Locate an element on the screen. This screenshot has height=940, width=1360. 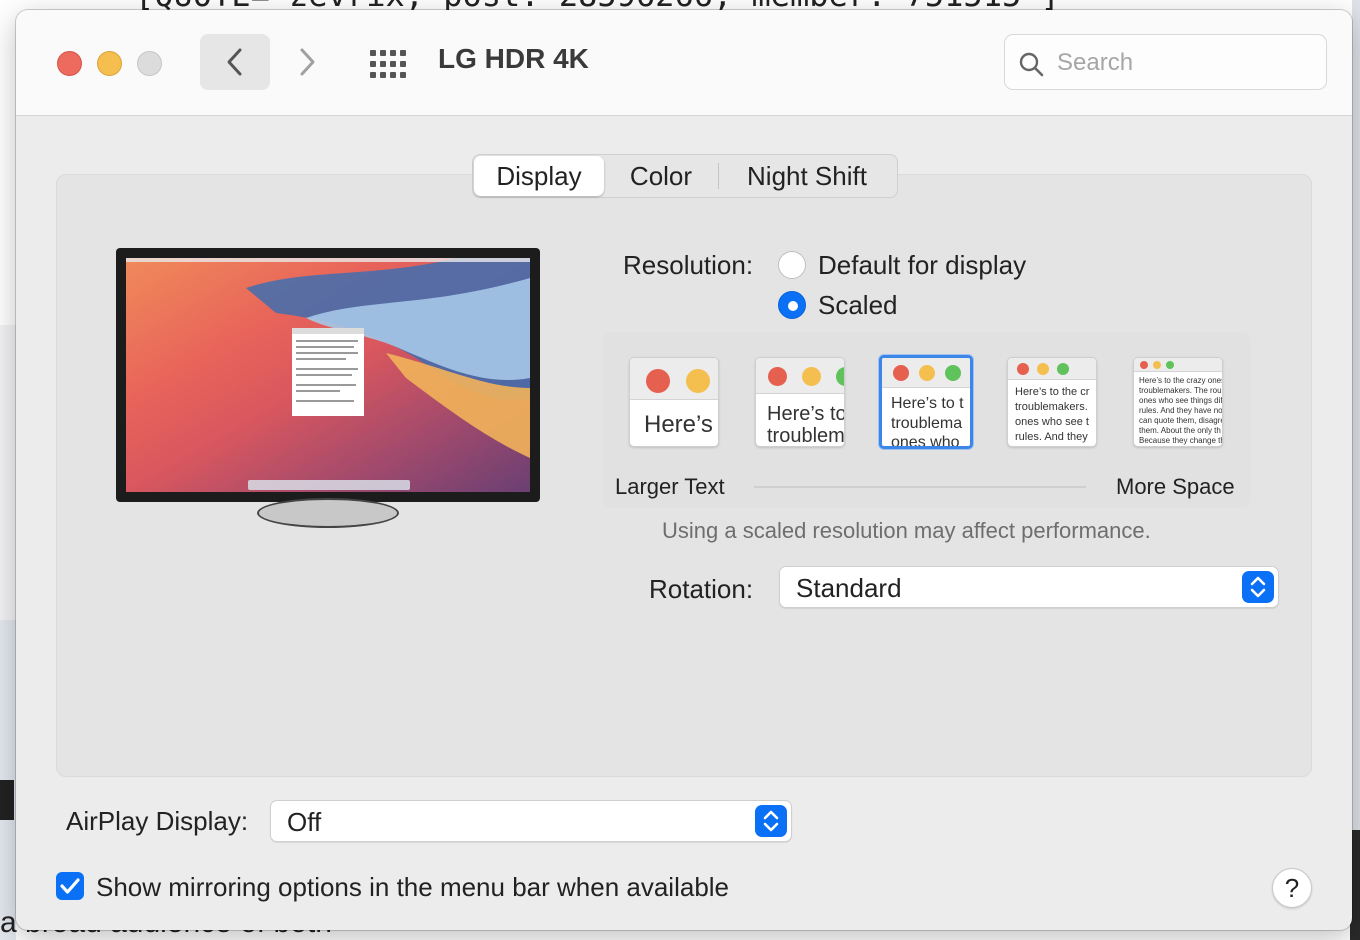
default-for-display-label: Default for display is located at coordinates (922, 265).